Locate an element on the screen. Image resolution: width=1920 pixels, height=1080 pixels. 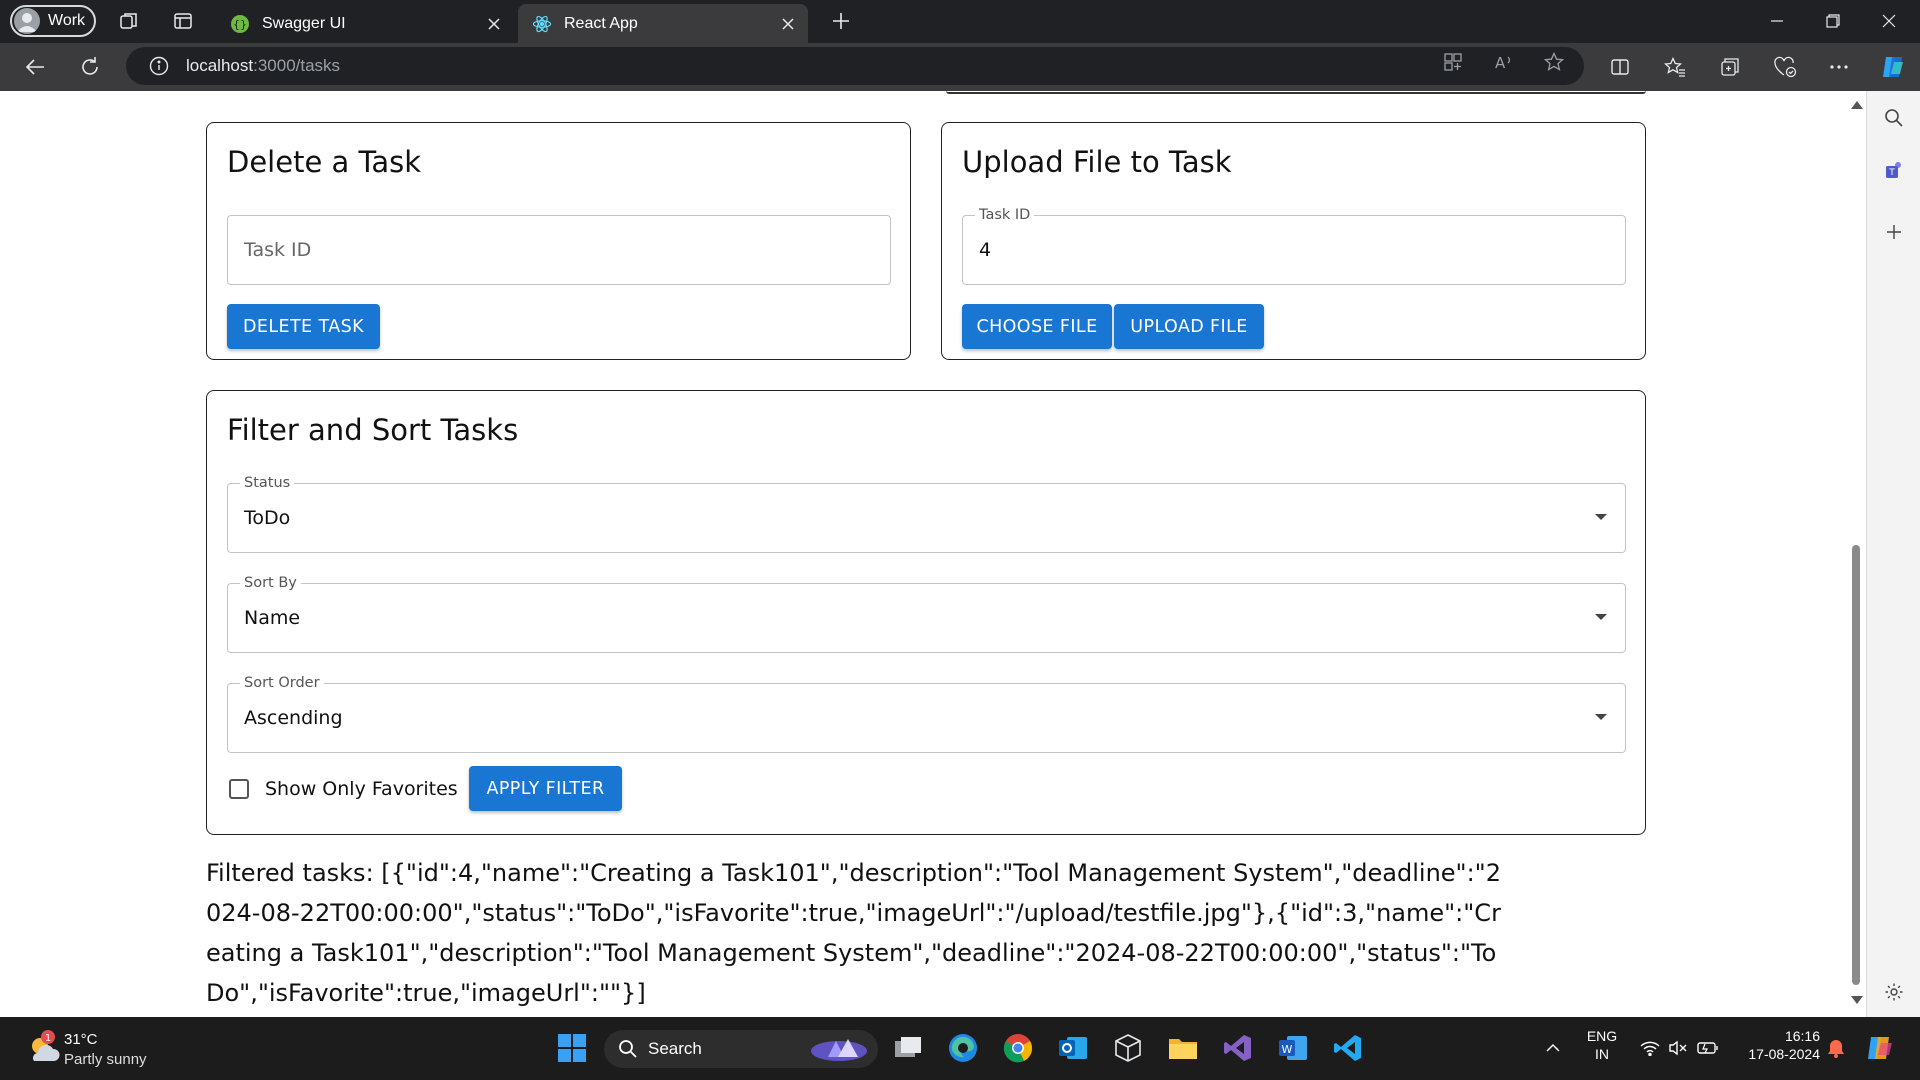
favorite-star-icon is located at coordinates (1554, 62).